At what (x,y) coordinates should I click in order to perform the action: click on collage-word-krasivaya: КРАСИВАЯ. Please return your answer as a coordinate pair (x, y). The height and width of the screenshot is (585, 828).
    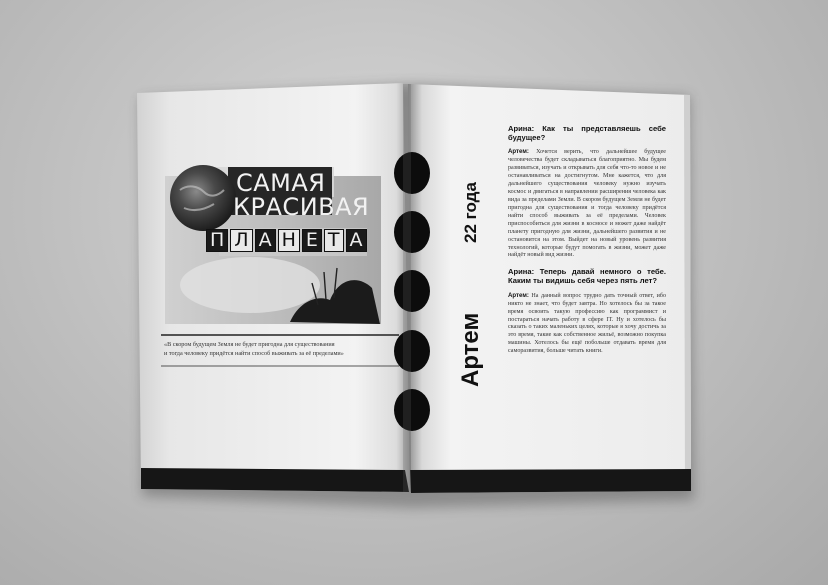
    Looking at the image, I should click on (301, 207).